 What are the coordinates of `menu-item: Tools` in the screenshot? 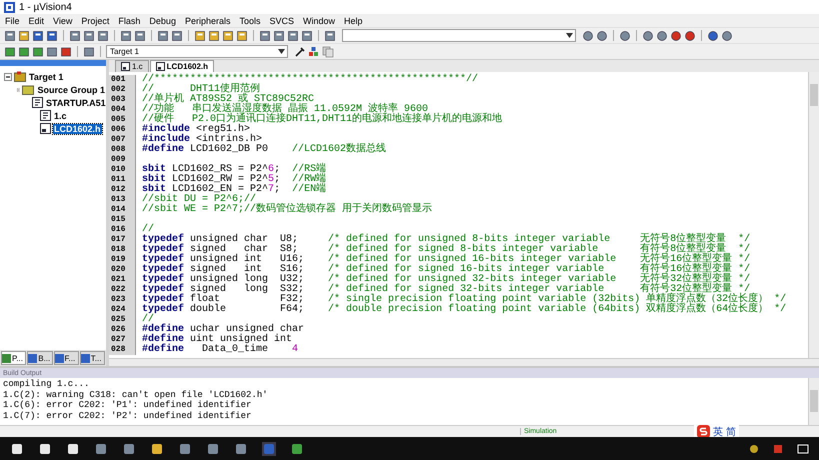 It's located at (249, 21).